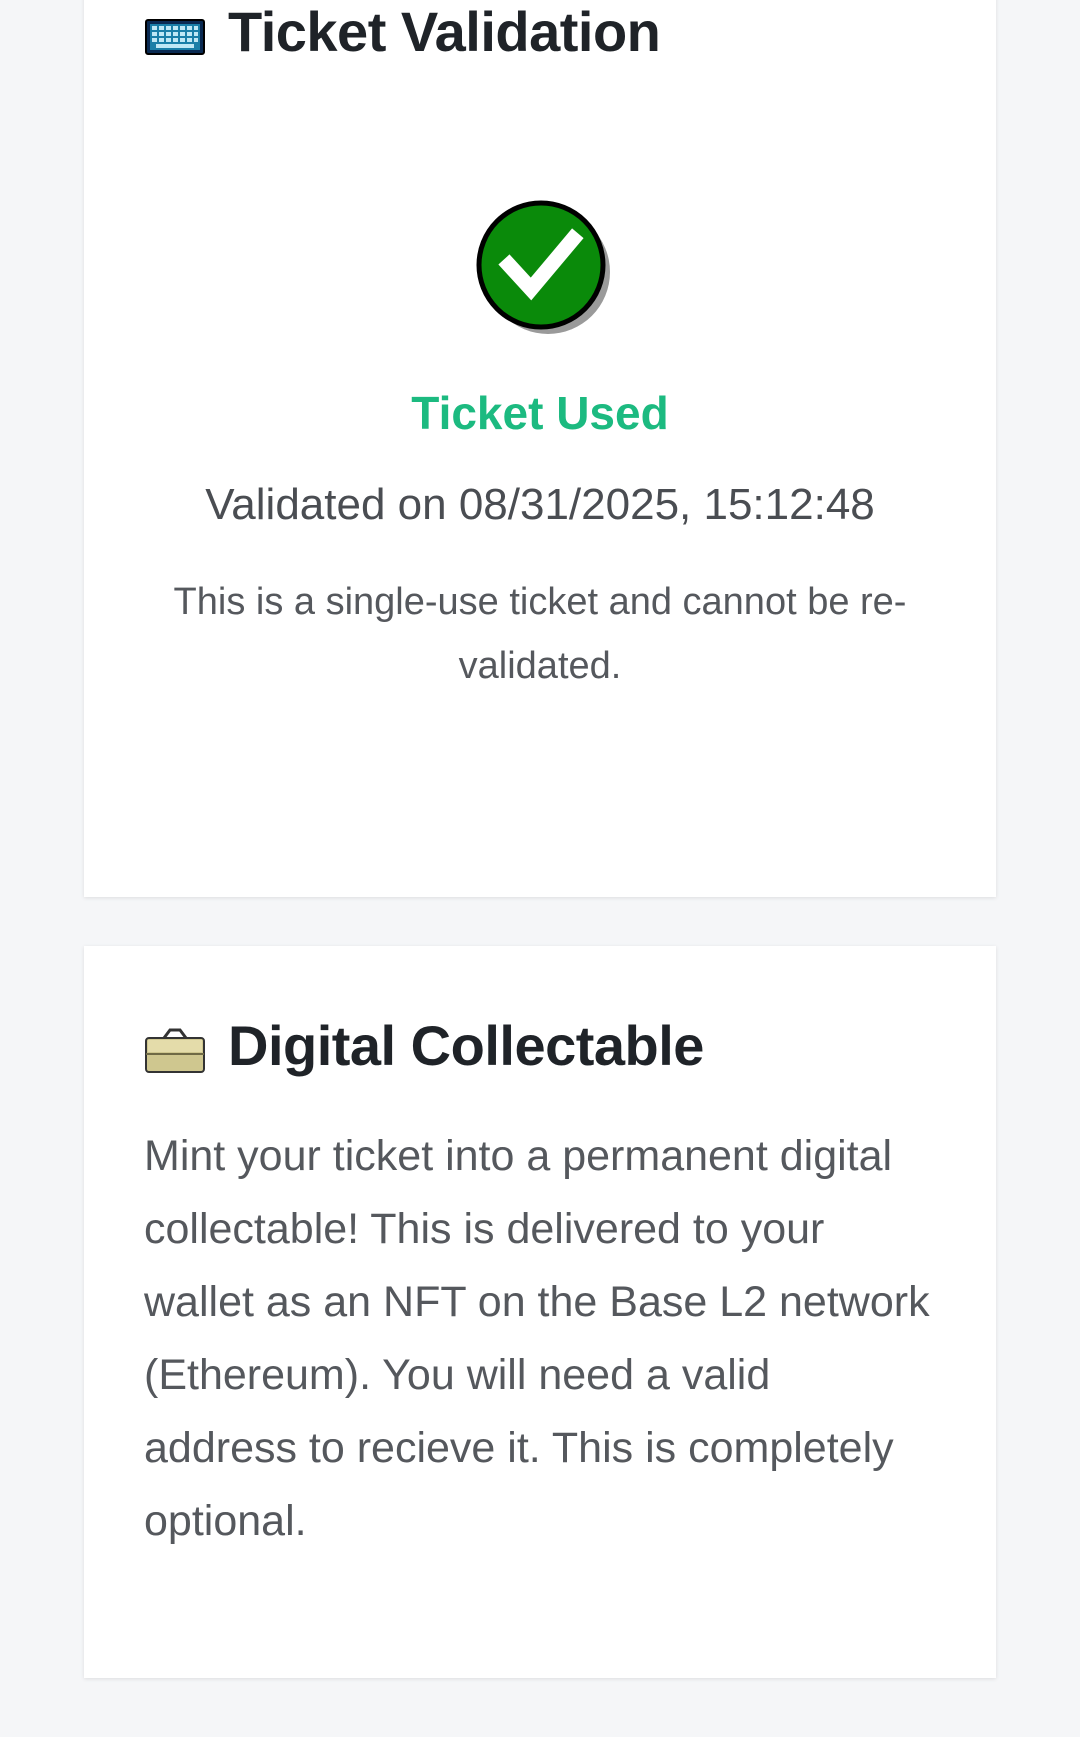 This screenshot has width=1080, height=1737. I want to click on validated-timestamp: Validated on 08/31/2025, 15:12:48, so click(540, 504).